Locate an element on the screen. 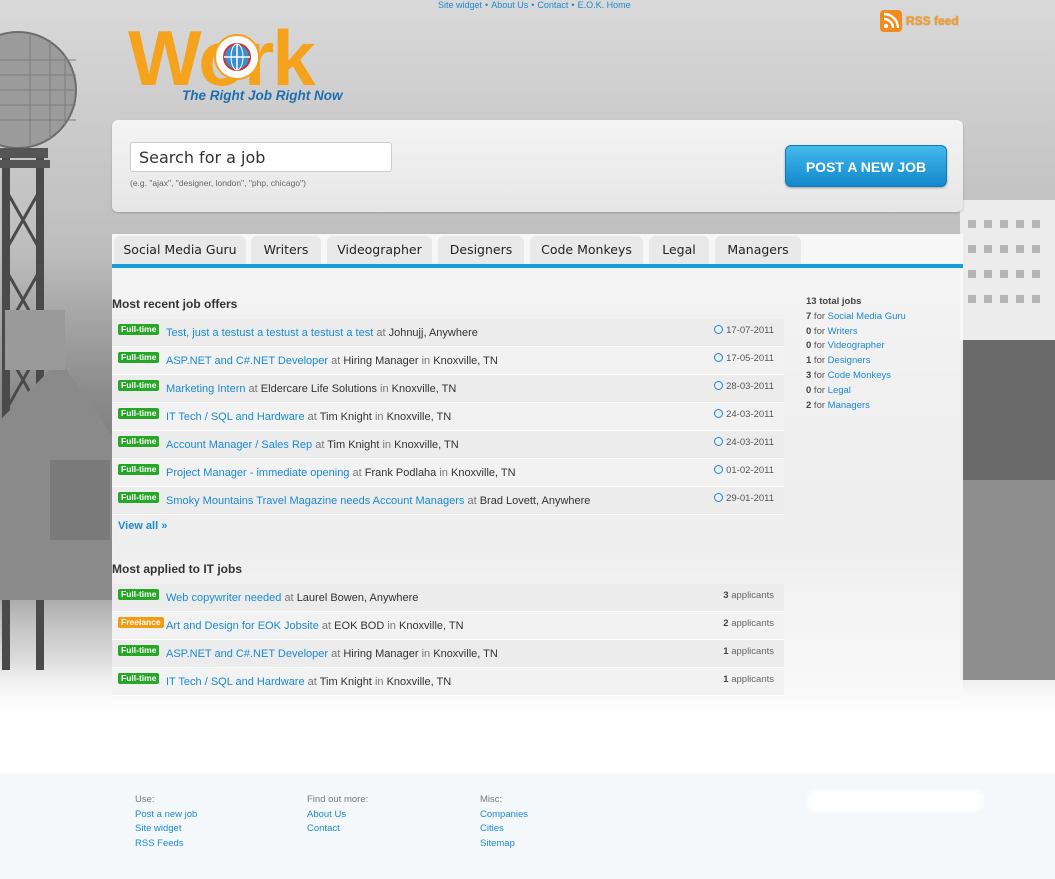 The width and height of the screenshot is (1055, 879). city-buildings-right-image is located at coordinates (1007, 440).